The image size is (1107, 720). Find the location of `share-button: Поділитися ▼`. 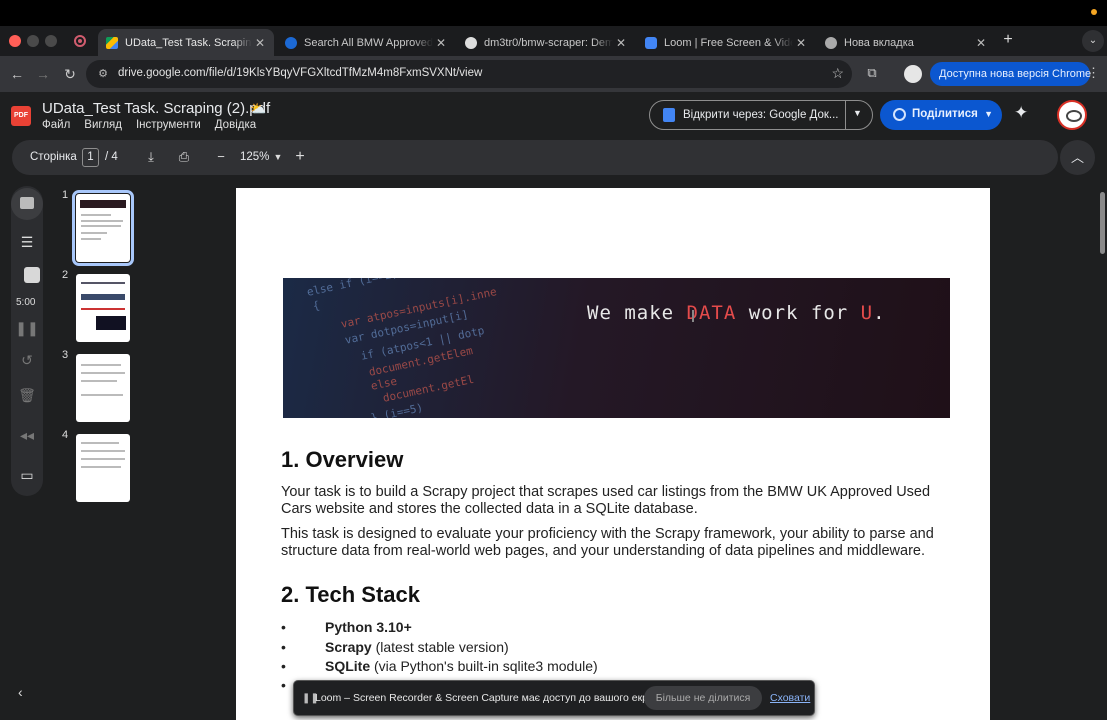

share-button: Поділитися ▼ is located at coordinates (941, 115).